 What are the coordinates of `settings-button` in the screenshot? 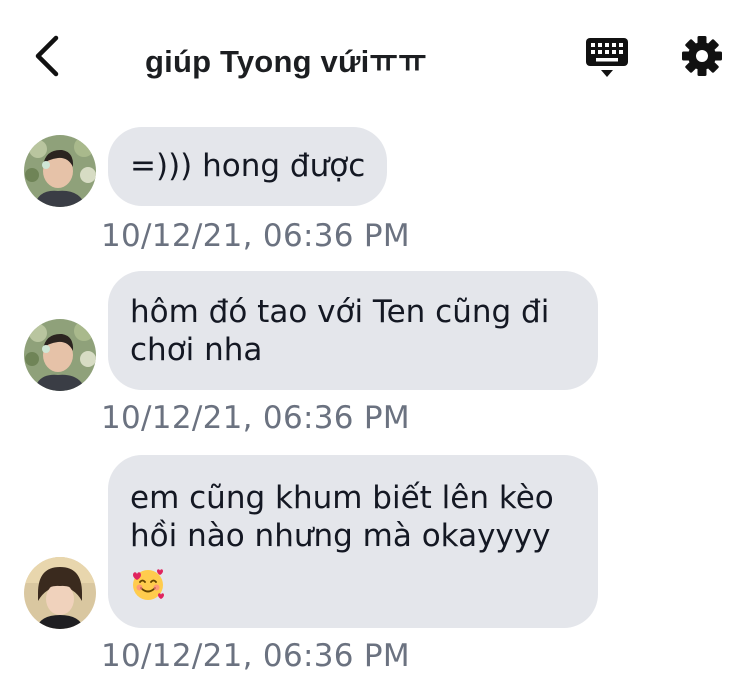 It's located at (702, 56).